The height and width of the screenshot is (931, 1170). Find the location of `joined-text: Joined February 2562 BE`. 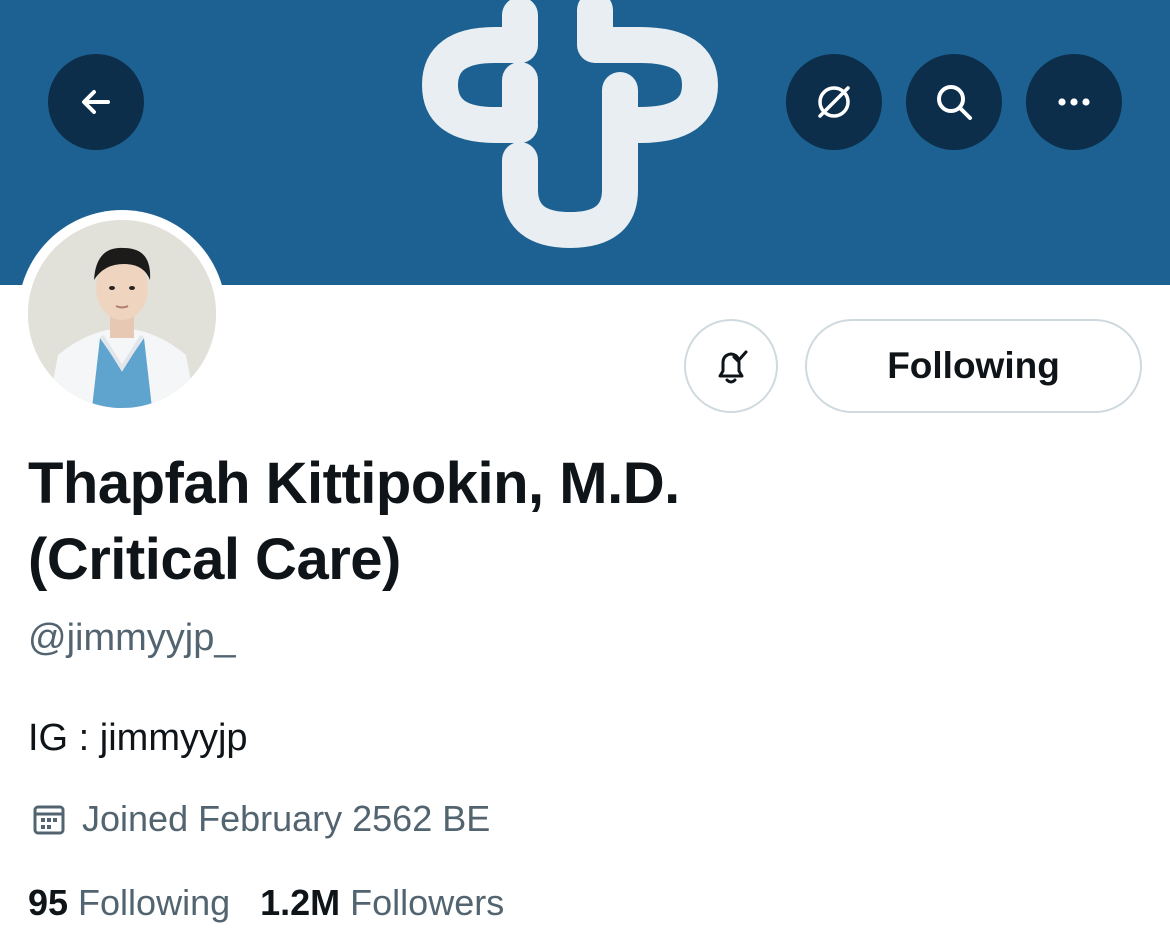

joined-text: Joined February 2562 BE is located at coordinates (286, 818).